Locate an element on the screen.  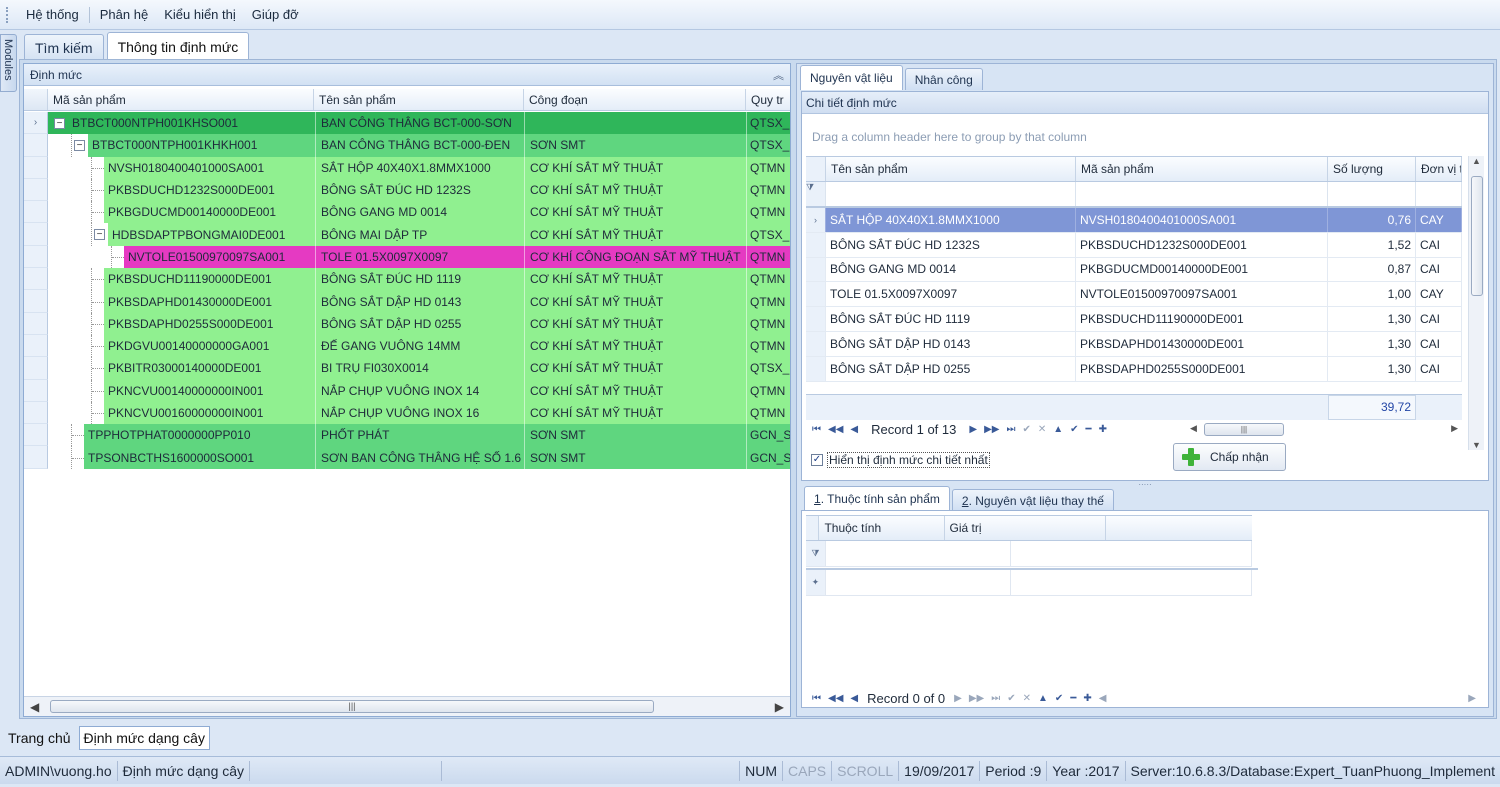
tab-norm-info: Thông tin định mức is located at coordinates (178, 46).